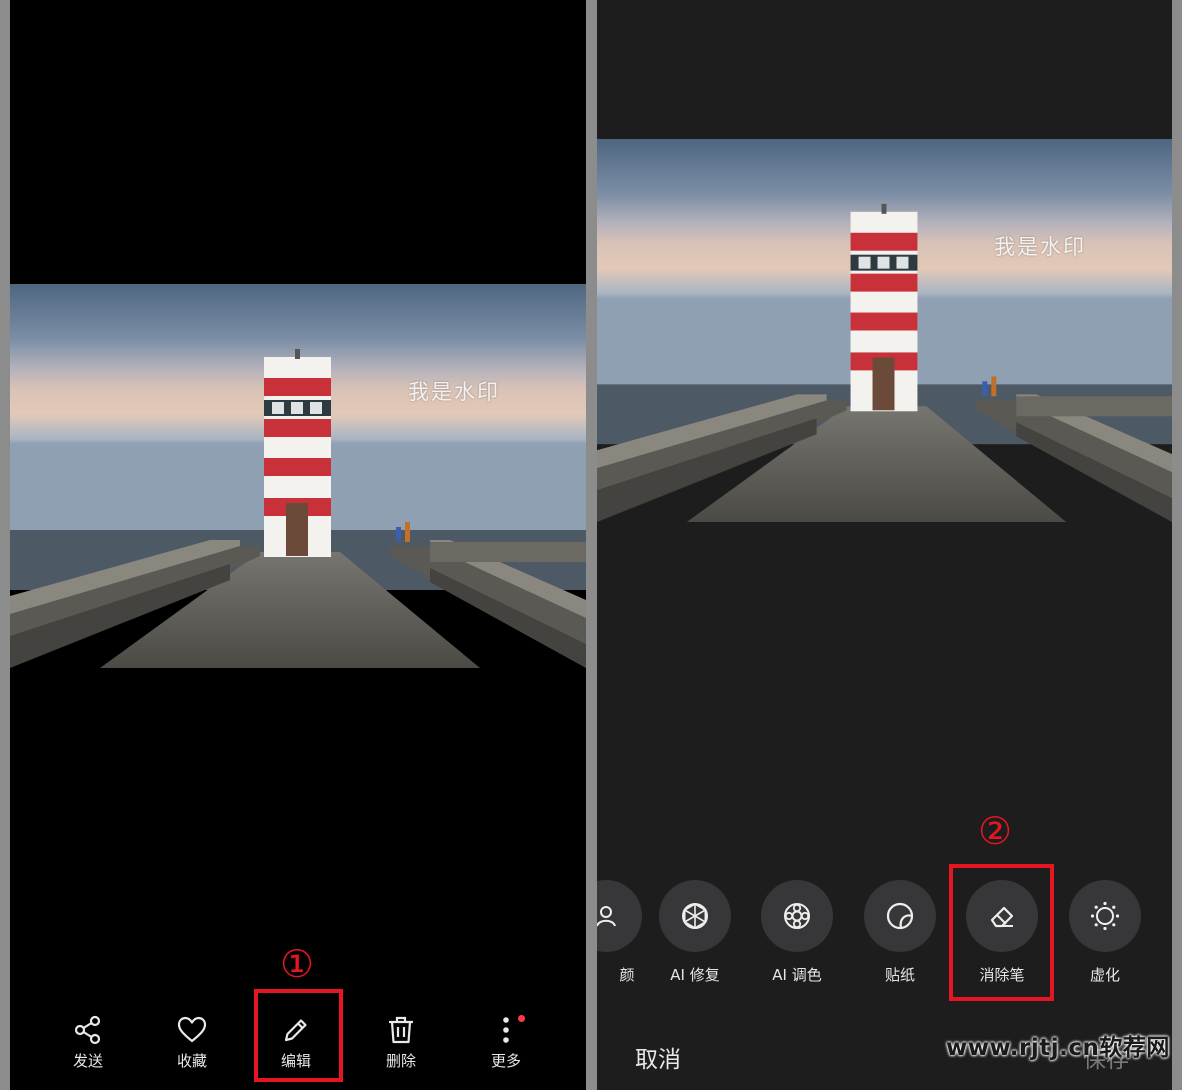 This screenshot has height=1090, width=1182. What do you see at coordinates (899, 975) in the screenshot?
I see `tool-sticker-label: 贴纸` at bounding box center [899, 975].